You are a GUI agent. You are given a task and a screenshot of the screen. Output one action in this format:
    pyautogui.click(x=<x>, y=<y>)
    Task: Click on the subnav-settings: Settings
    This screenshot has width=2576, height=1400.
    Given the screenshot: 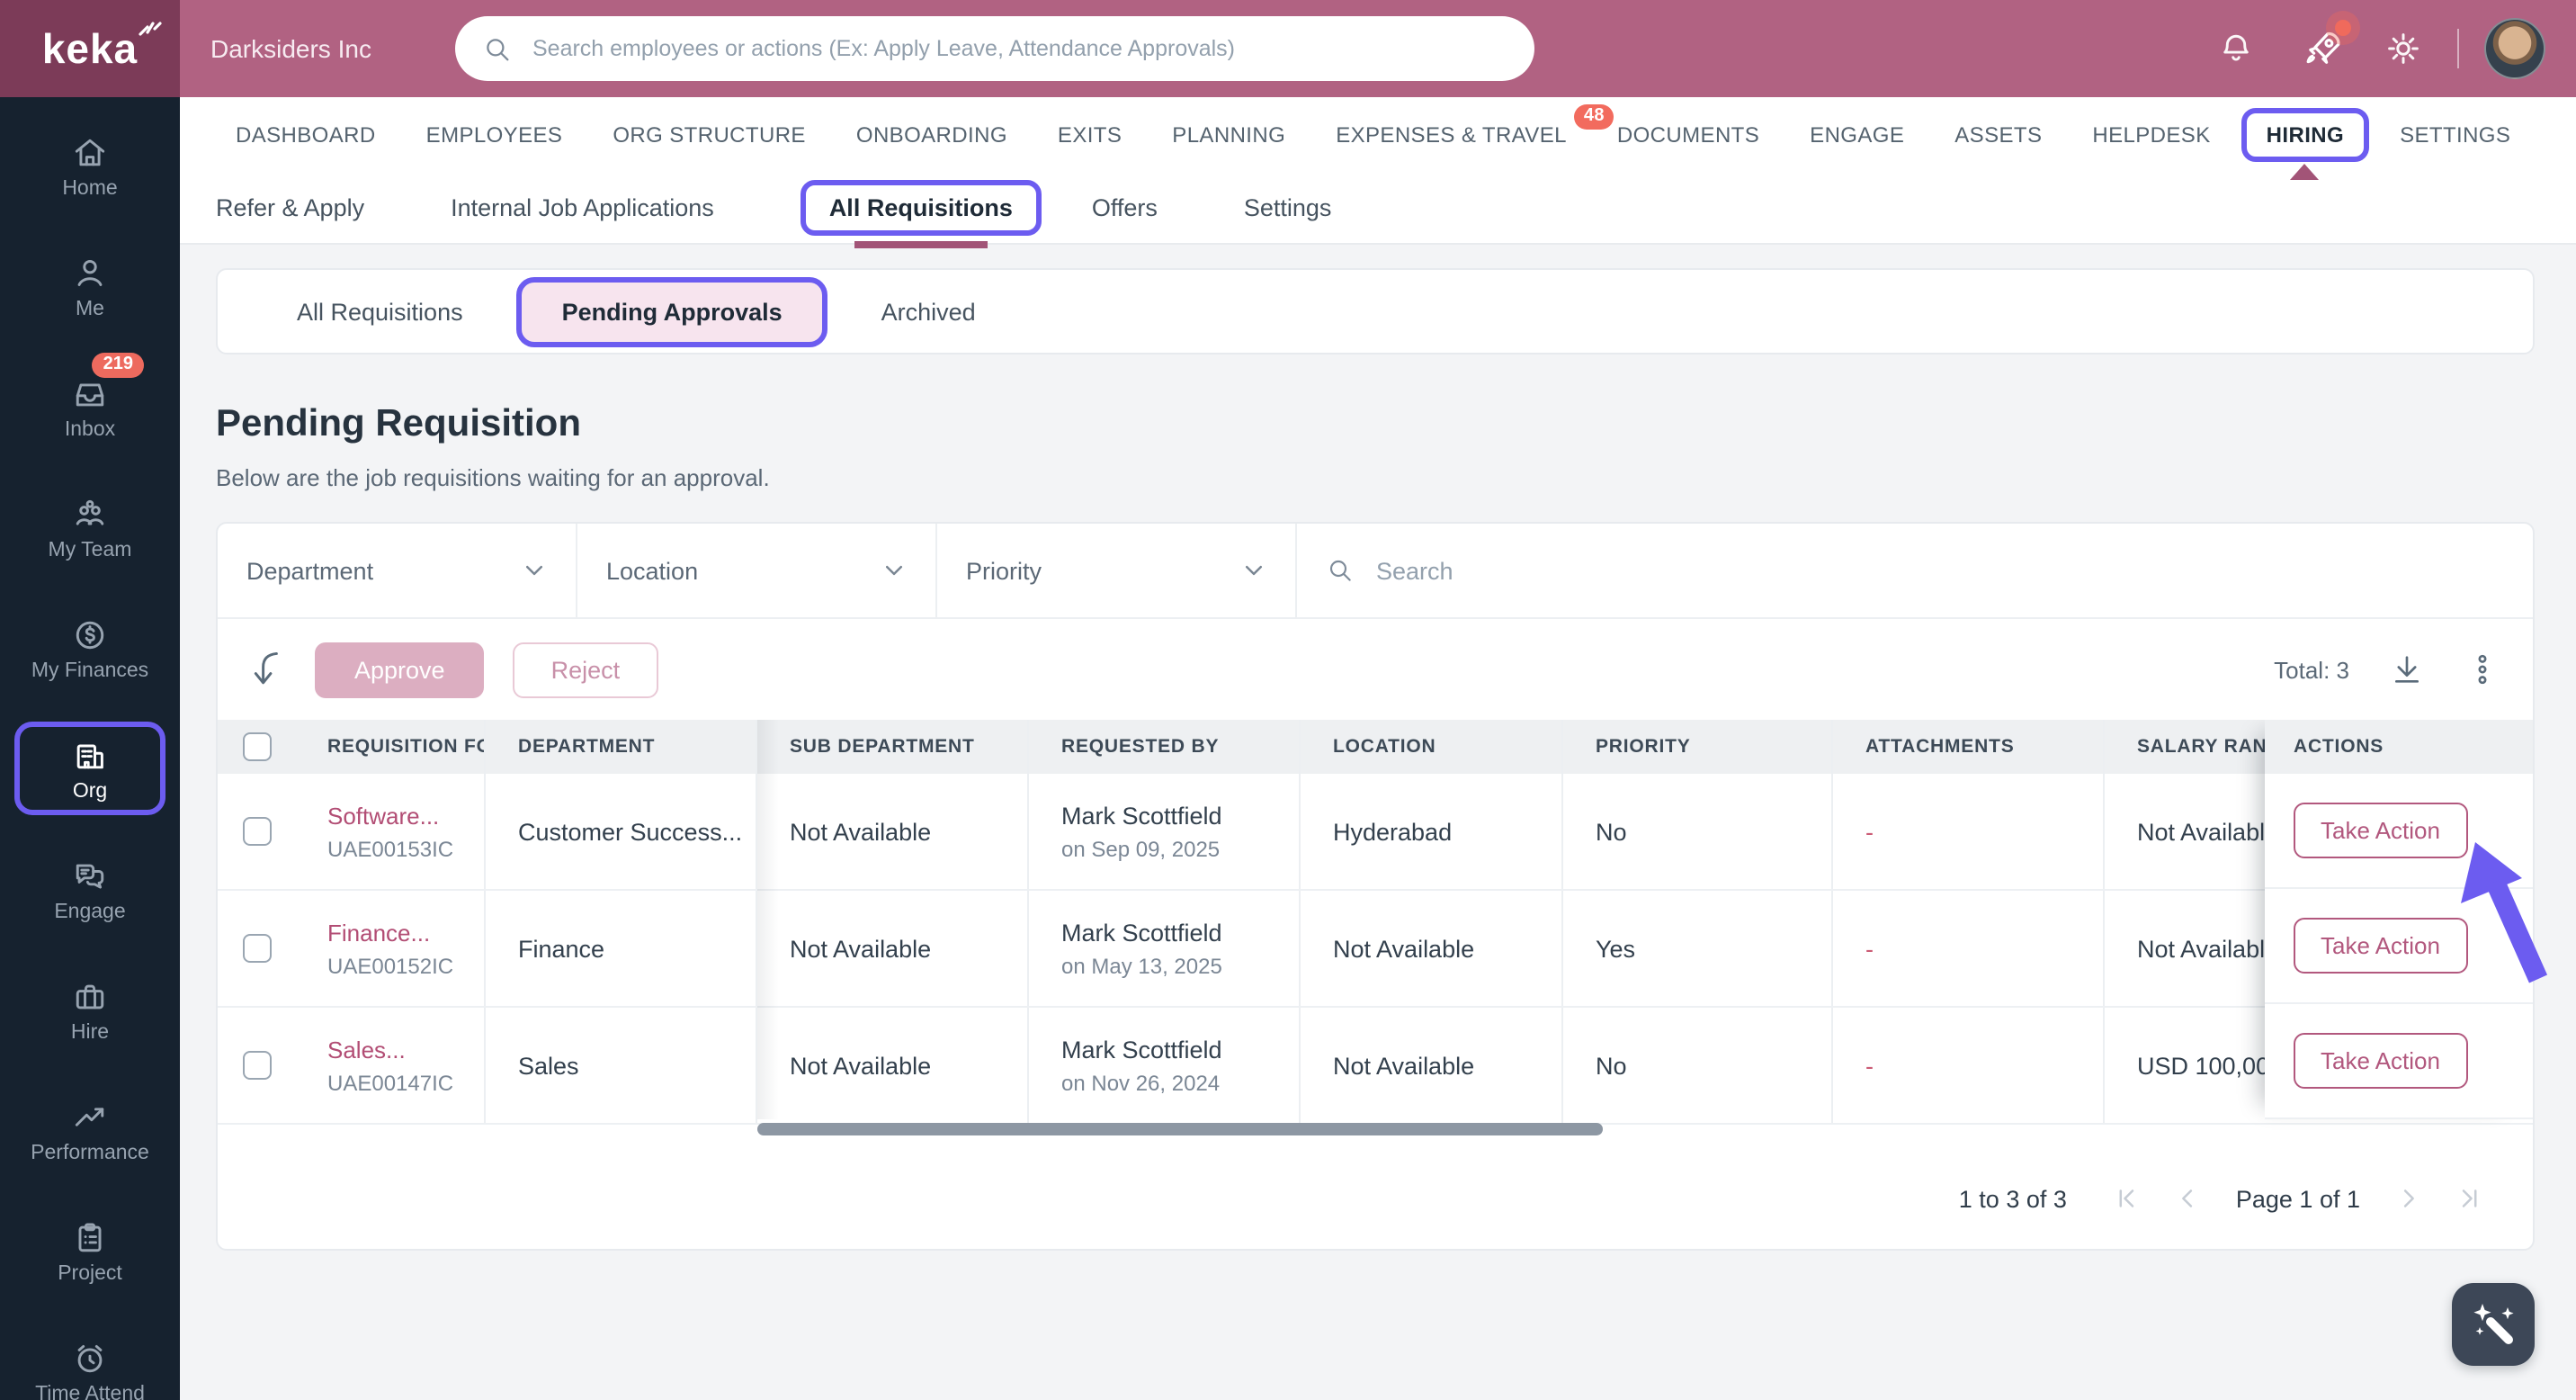 What is the action you would take?
    pyautogui.click(x=1309, y=207)
    